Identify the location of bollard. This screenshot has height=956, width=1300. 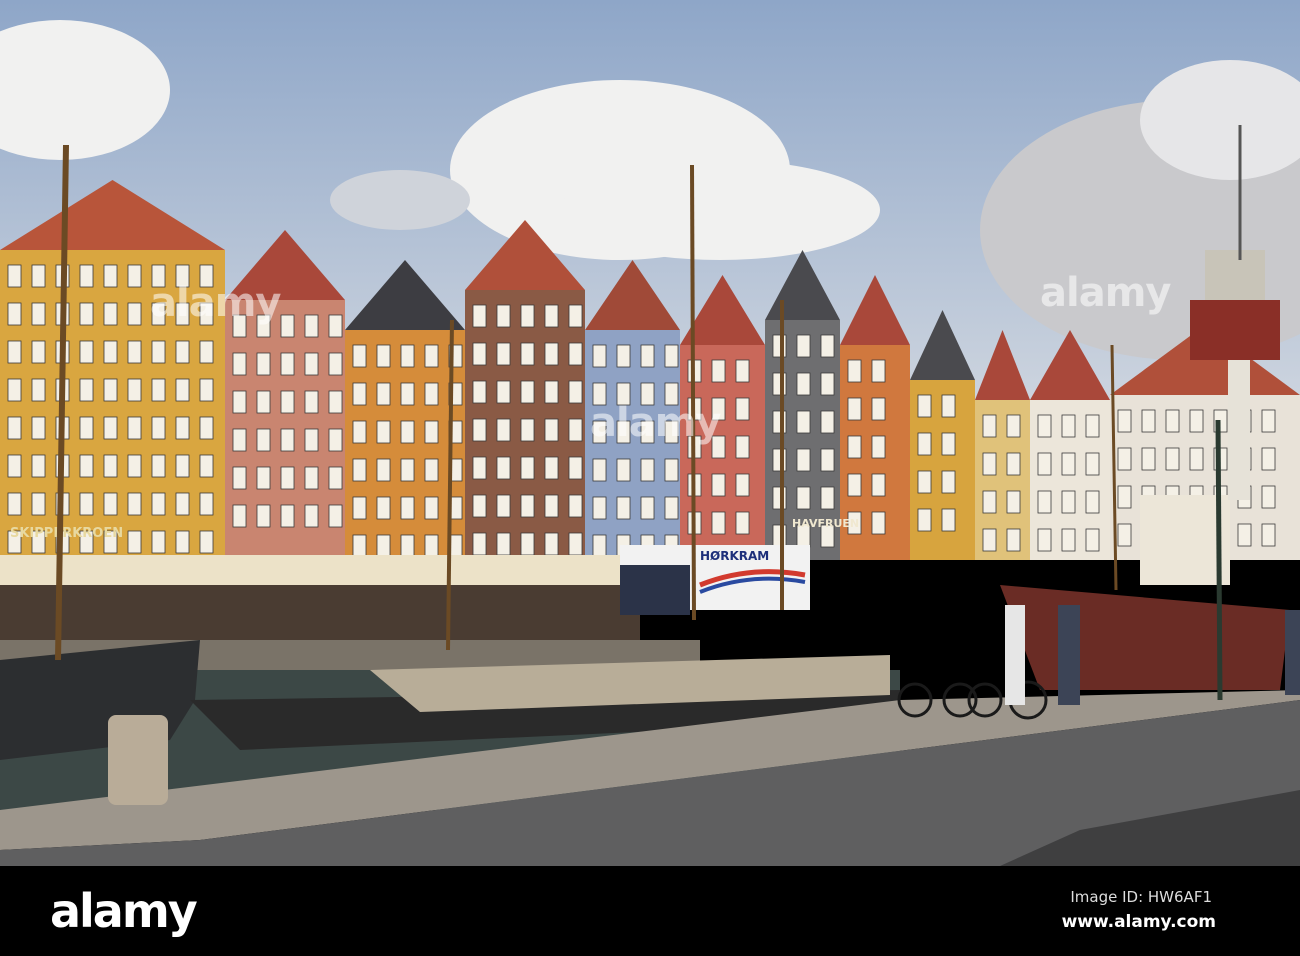
(138, 760).